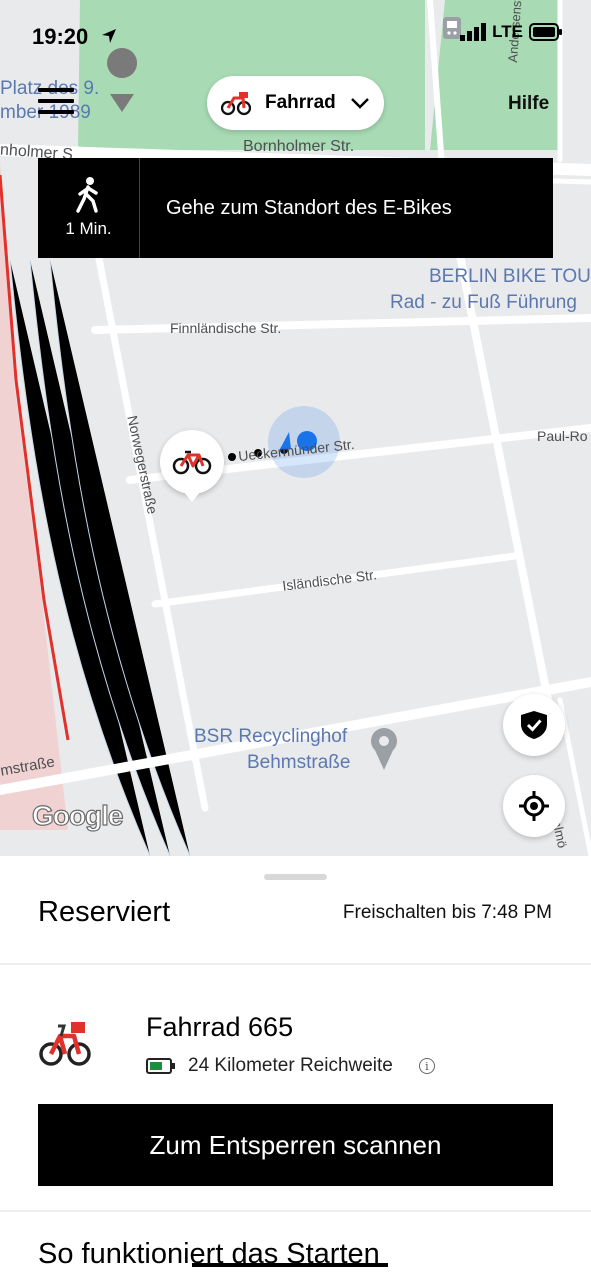 Image resolution: width=591 pixels, height=1280 pixels. What do you see at coordinates (473, 32) in the screenshot?
I see `signal-icon` at bounding box center [473, 32].